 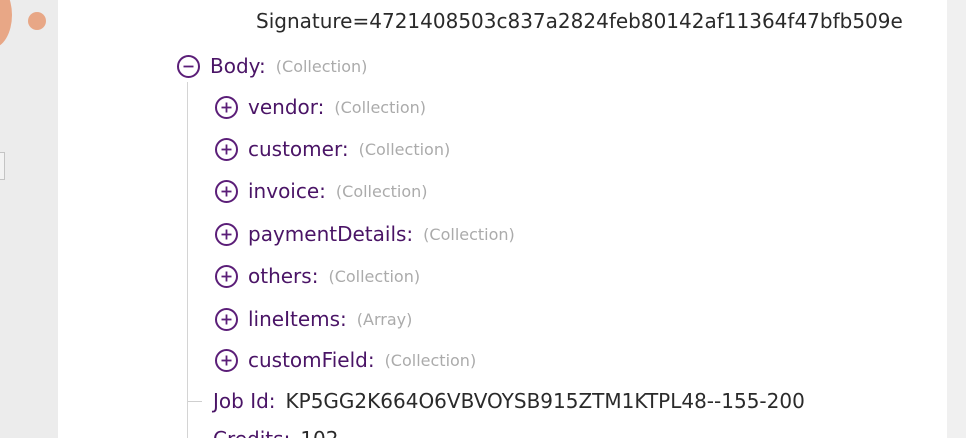 I want to click on job-id-key: Job Id:, so click(x=244, y=401).